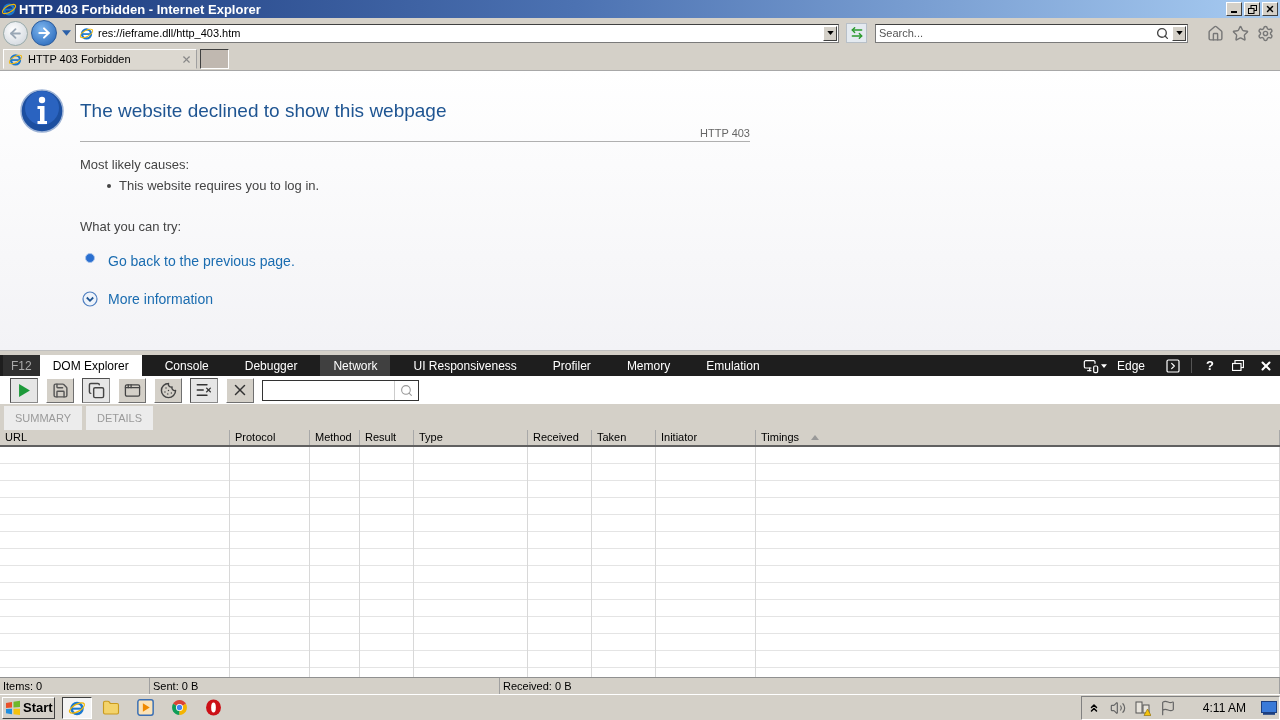 The width and height of the screenshot is (1280, 720). I want to click on search-dropdown-button, so click(1179, 33).